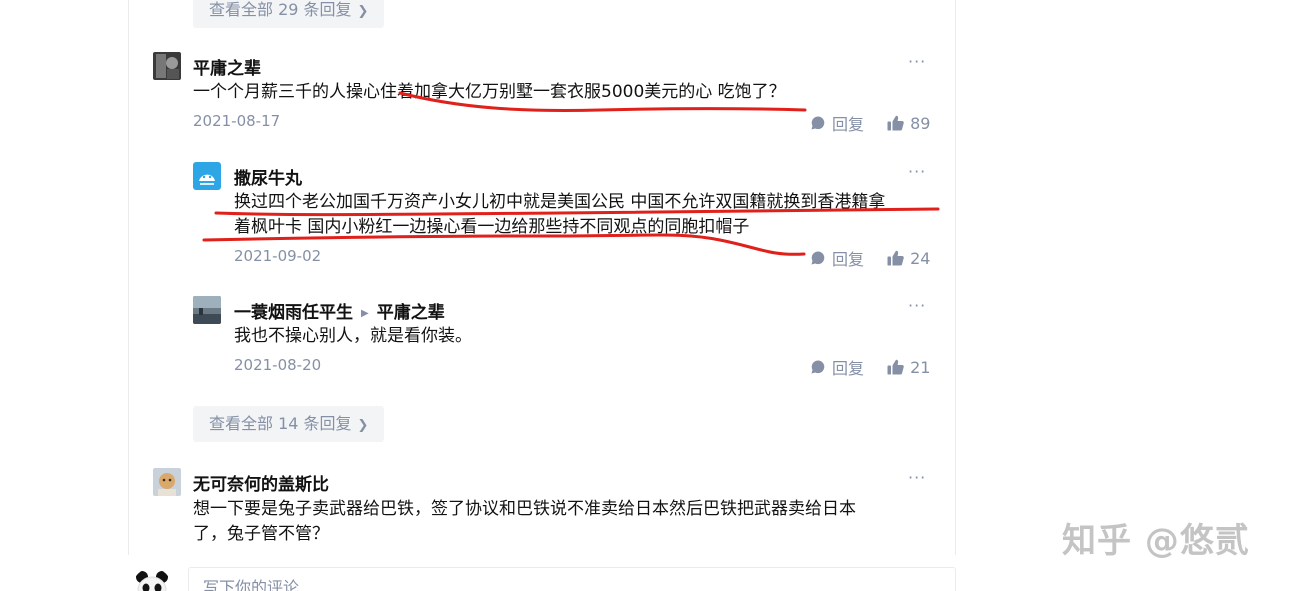 This screenshot has height=591, width=1300. Describe the element at coordinates (278, 256) in the screenshot. I see `comment-date: 2021-09-02` at that location.